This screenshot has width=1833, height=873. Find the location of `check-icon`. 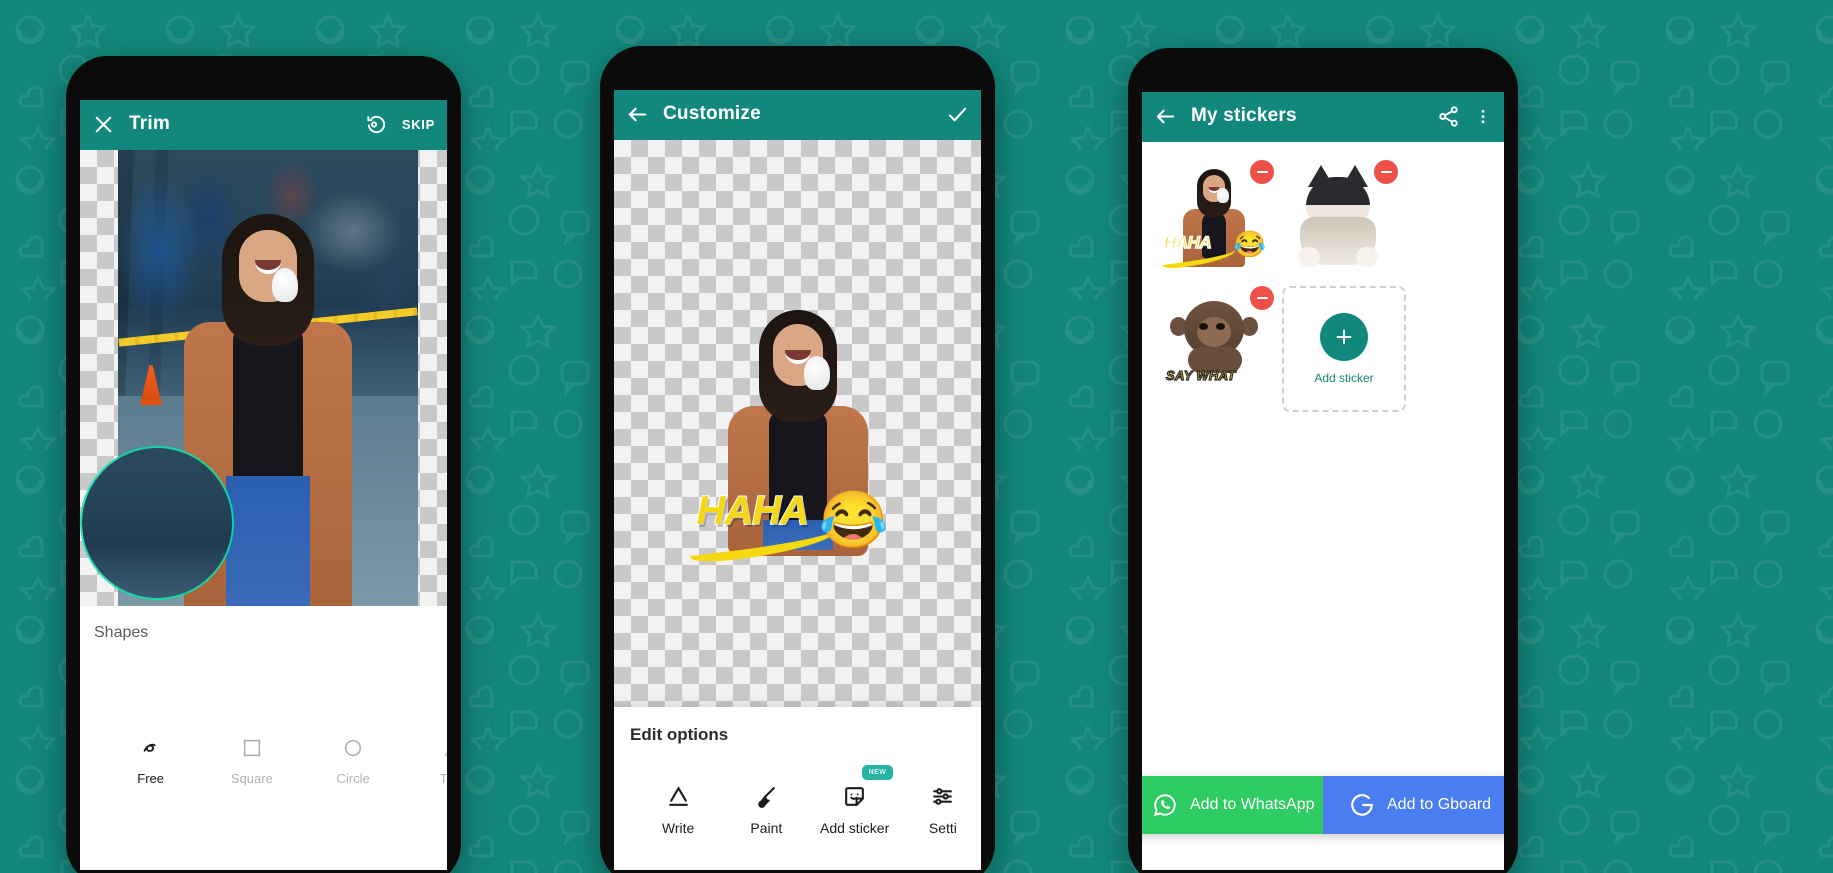

check-icon is located at coordinates (957, 114).